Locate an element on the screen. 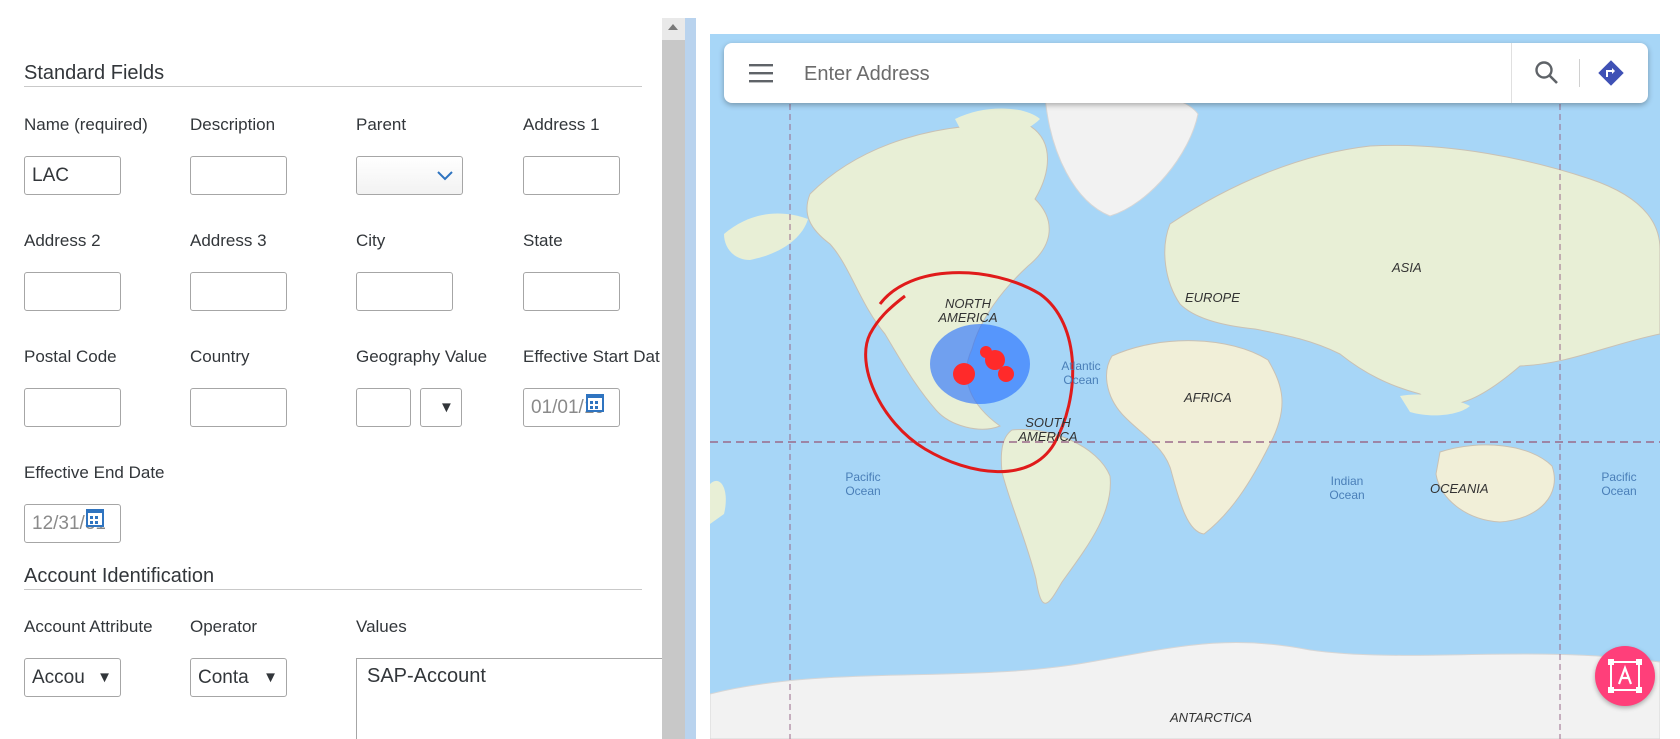  description-label: Description is located at coordinates (233, 124).